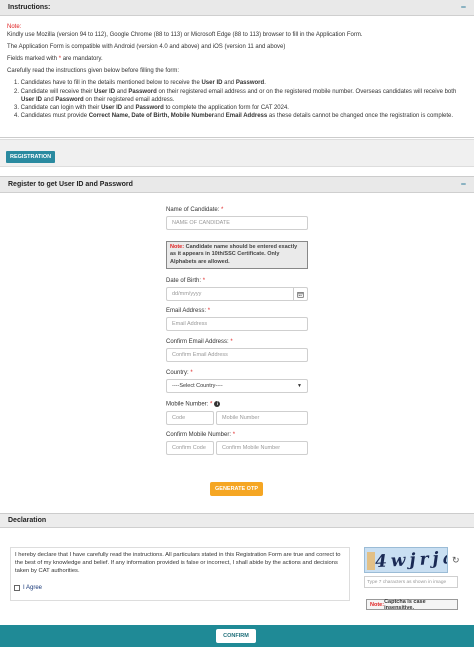  Describe the element at coordinates (236, 489) in the screenshot. I see `generate-otp-button: GENERATE OTP` at that location.